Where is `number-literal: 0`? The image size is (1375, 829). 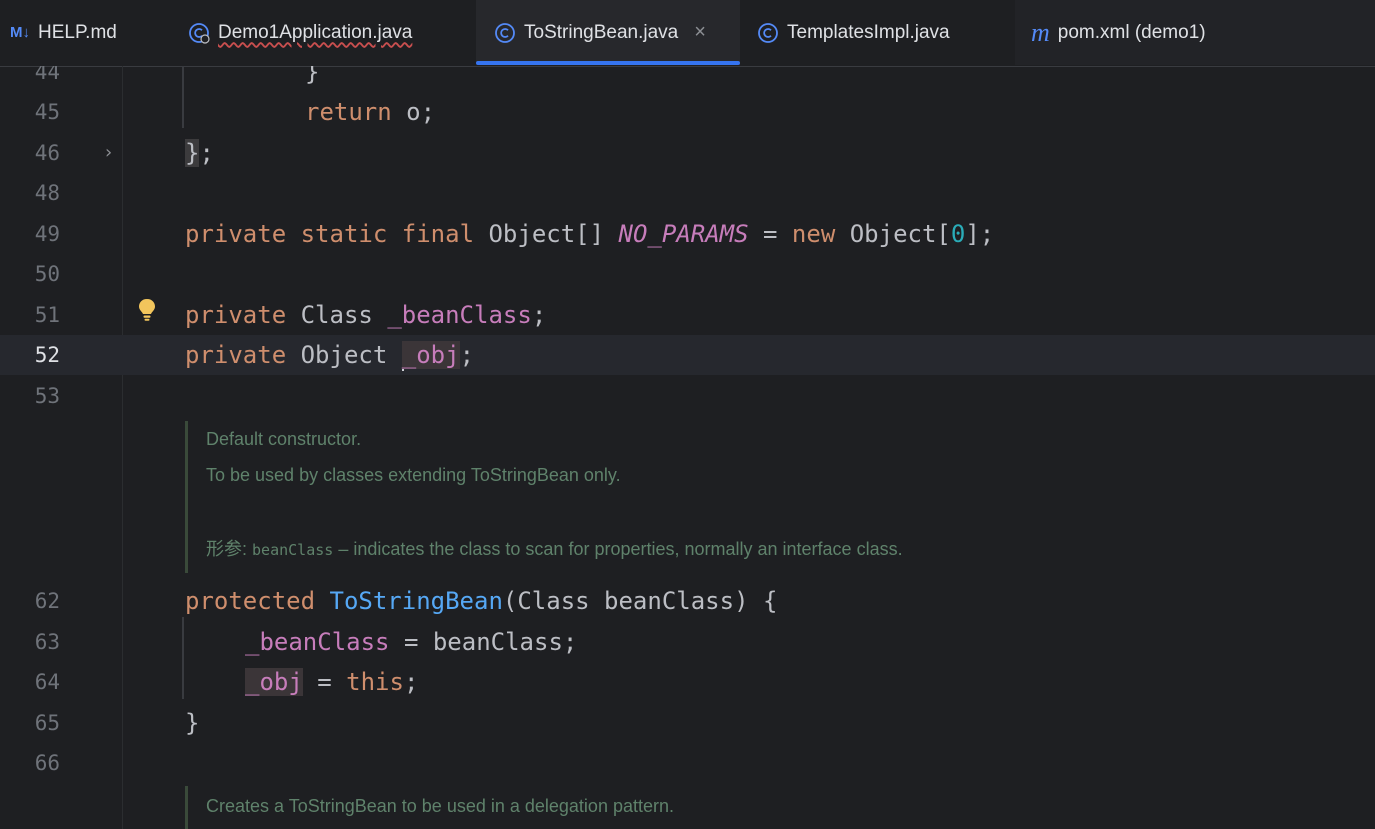 number-literal: 0 is located at coordinates (958, 234).